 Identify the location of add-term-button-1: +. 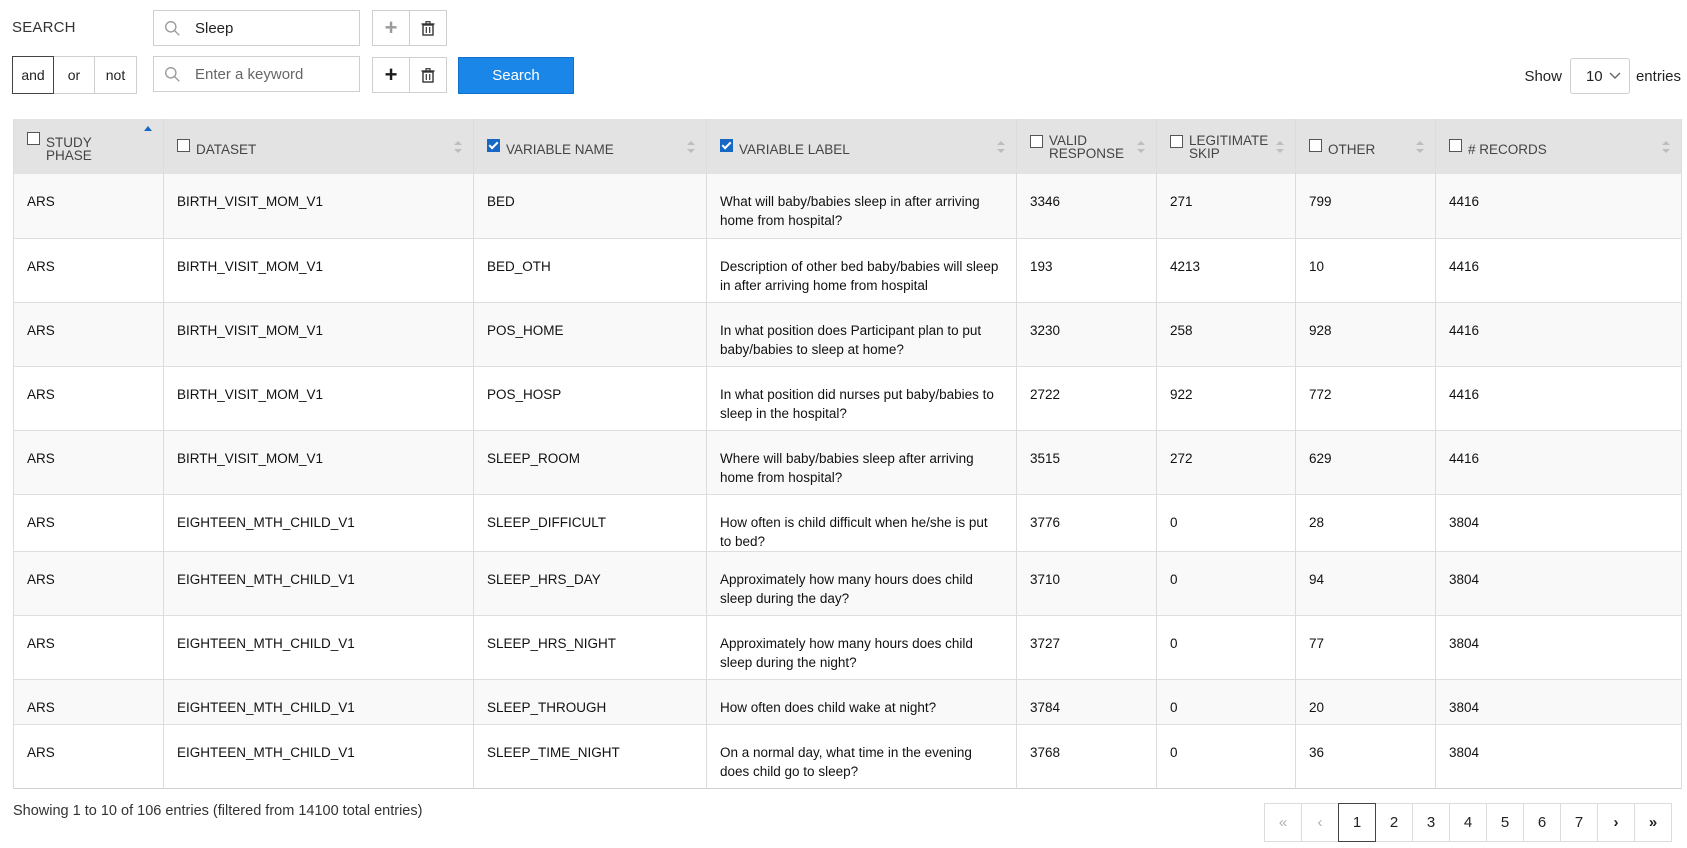
(391, 28).